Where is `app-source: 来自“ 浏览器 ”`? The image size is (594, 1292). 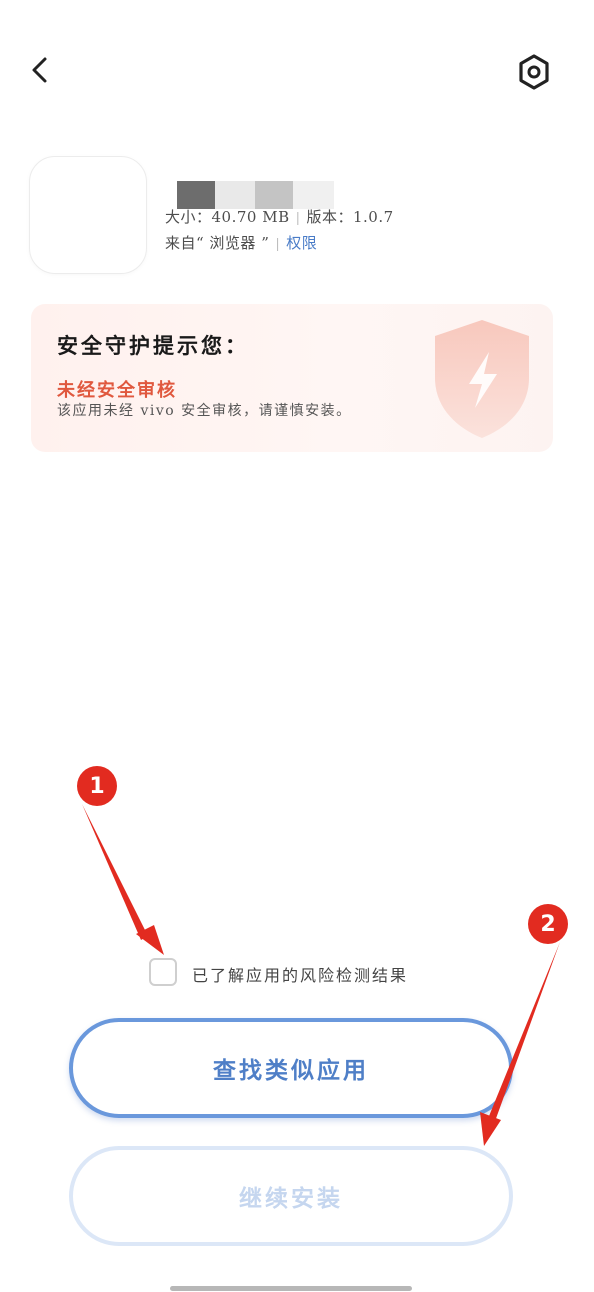
app-source: 来自“ 浏览器 ” is located at coordinates (217, 243).